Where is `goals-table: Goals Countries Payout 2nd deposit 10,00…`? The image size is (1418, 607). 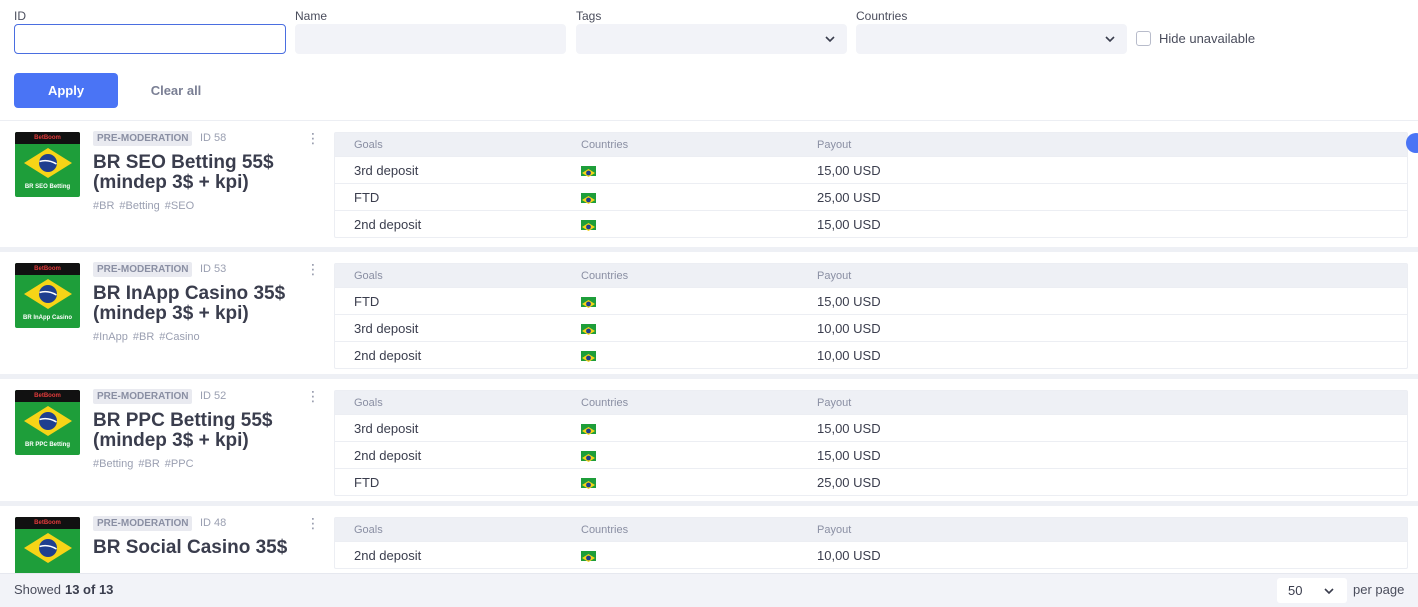 goals-table: Goals Countries Payout 2nd deposit 10,00… is located at coordinates (871, 543).